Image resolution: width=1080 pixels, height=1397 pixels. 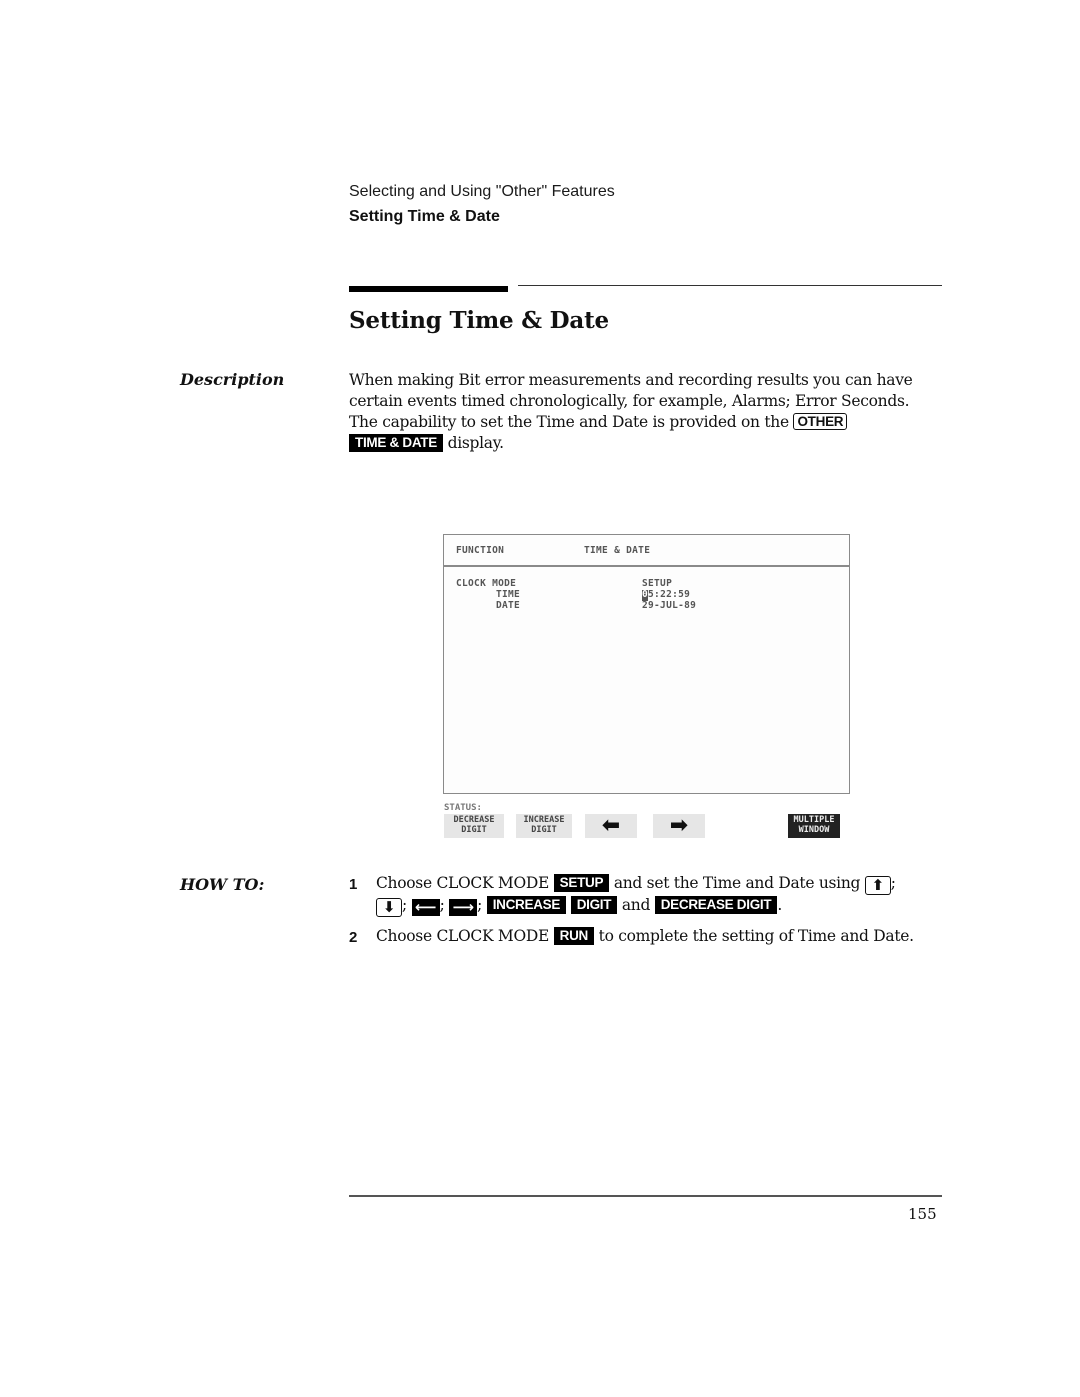 What do you see at coordinates (669, 605) in the screenshot?
I see `screen-date-value: 29-JUL-89` at bounding box center [669, 605].